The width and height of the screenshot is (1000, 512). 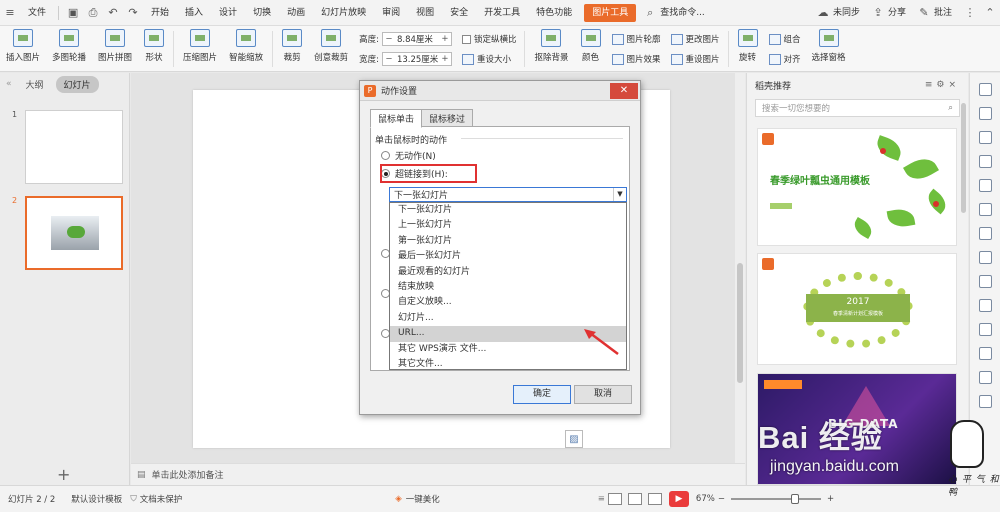 What do you see at coordinates (416, 59) in the screenshot?
I see `width-input: −13.25厘米 +` at bounding box center [416, 59].